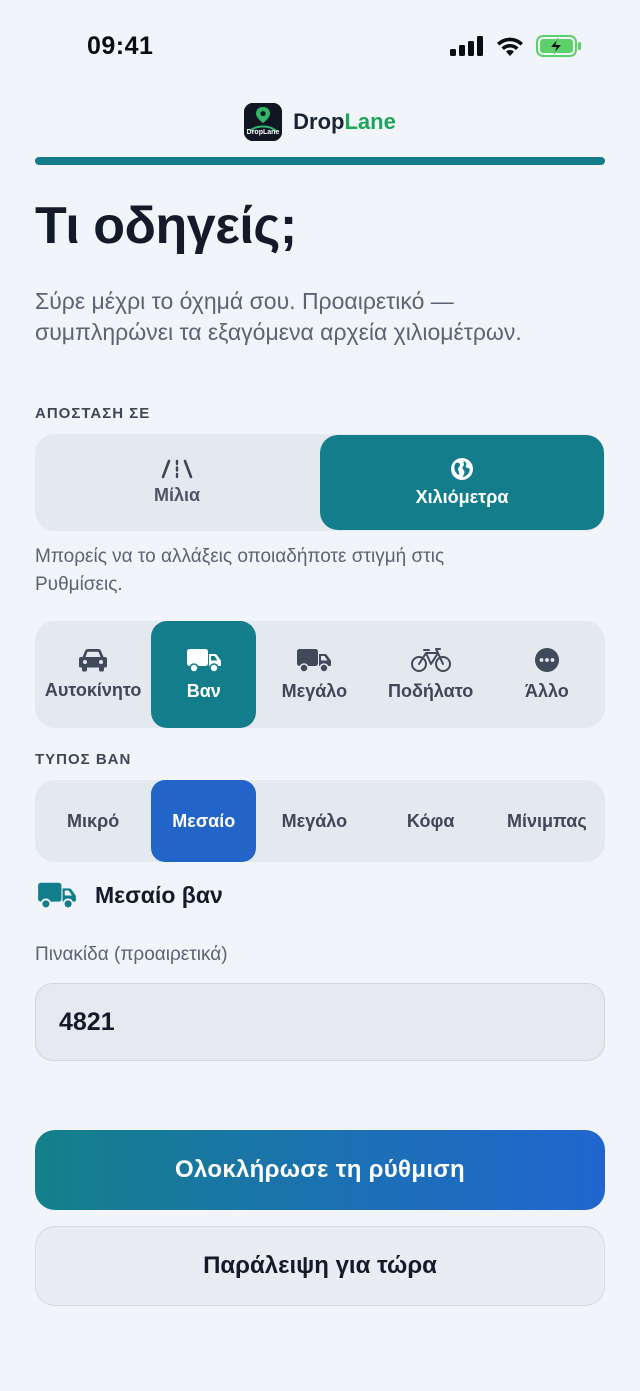 Image resolution: width=640 pixels, height=1391 pixels. Describe the element at coordinates (93, 413) in the screenshot. I see `distance-section-label: ΑΠΟΣΤΑΣΗ ΣΕ` at that location.